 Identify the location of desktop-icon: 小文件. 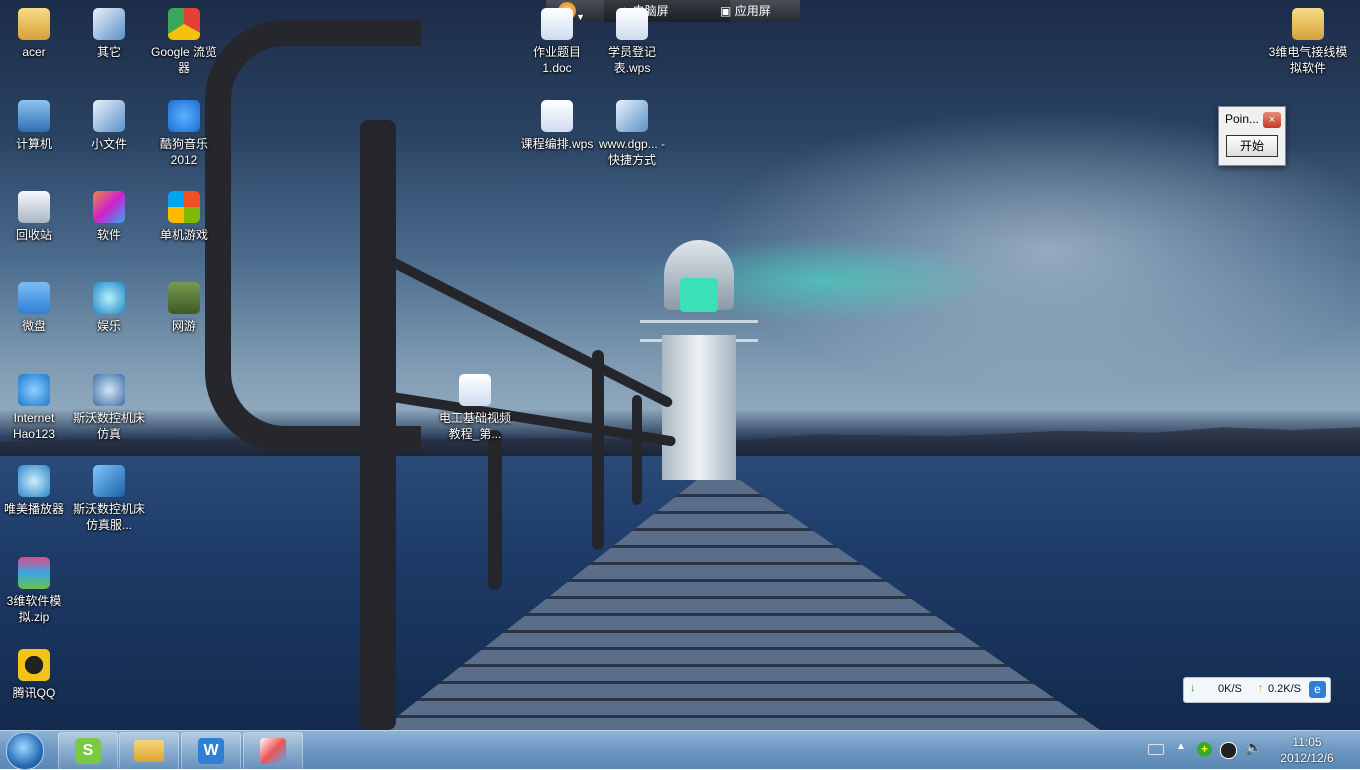
(109, 124).